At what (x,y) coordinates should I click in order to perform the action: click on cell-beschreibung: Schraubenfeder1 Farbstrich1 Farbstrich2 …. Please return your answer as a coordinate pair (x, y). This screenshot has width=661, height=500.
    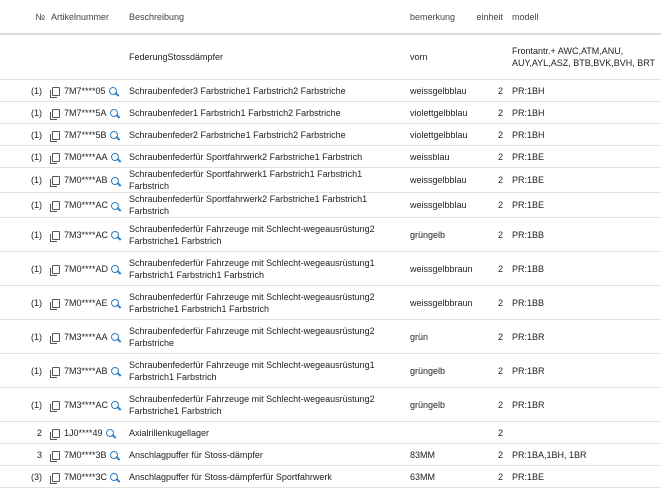
    Looking at the image, I should click on (266, 112).